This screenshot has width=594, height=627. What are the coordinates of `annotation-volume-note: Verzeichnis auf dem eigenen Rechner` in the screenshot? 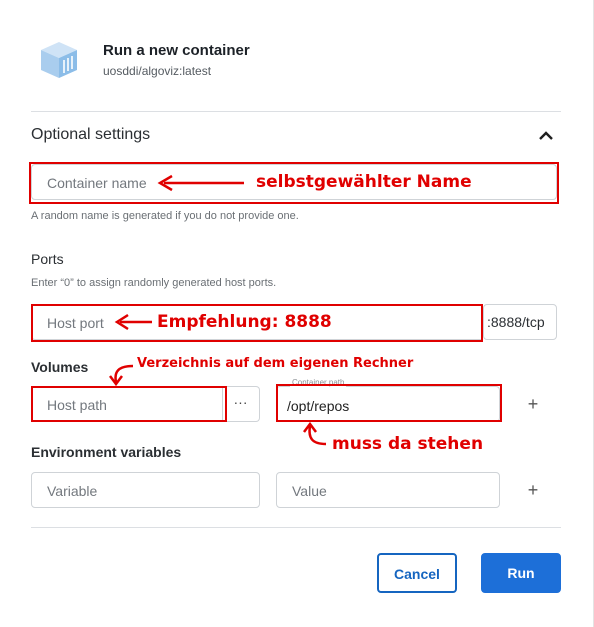 It's located at (275, 363).